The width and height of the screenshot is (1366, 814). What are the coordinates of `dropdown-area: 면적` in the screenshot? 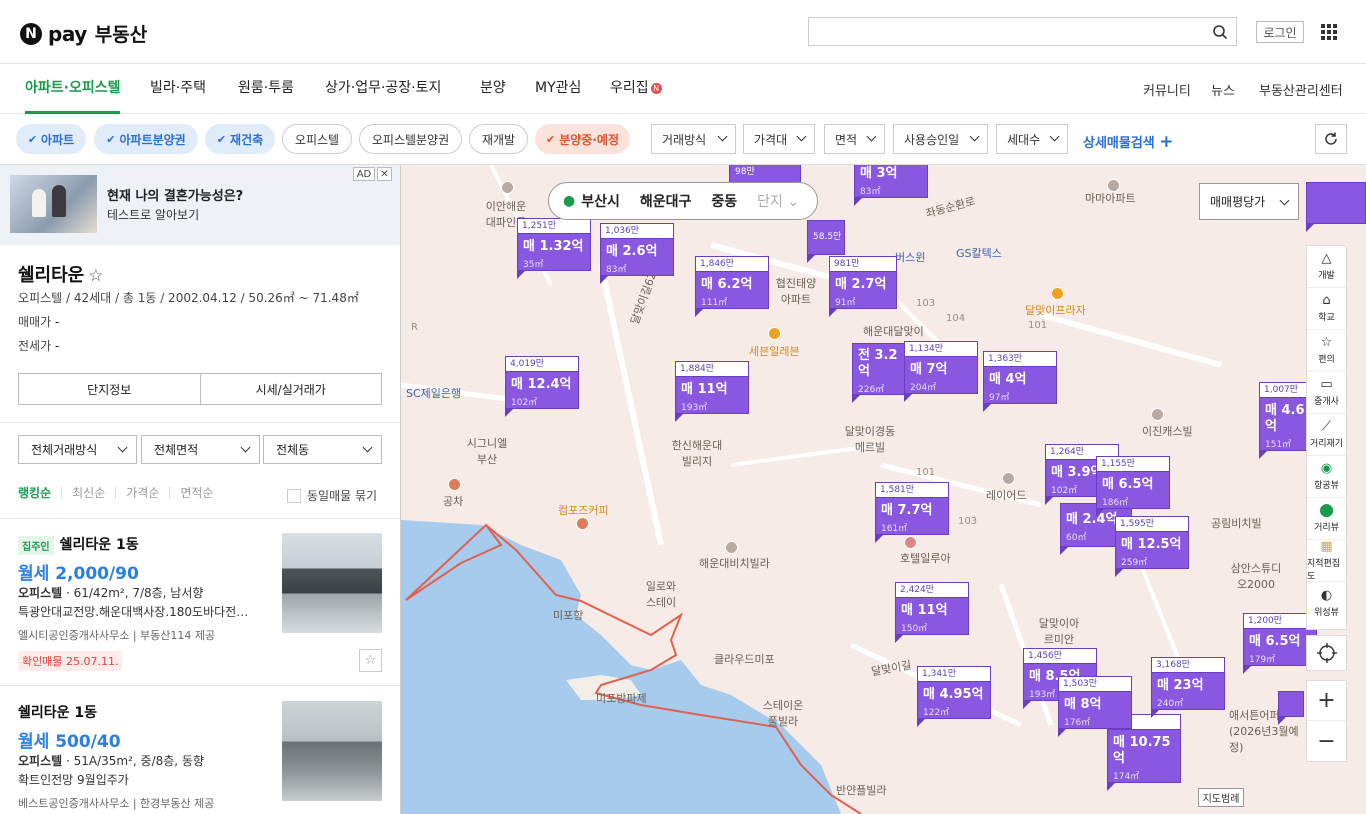 It's located at (854, 139).